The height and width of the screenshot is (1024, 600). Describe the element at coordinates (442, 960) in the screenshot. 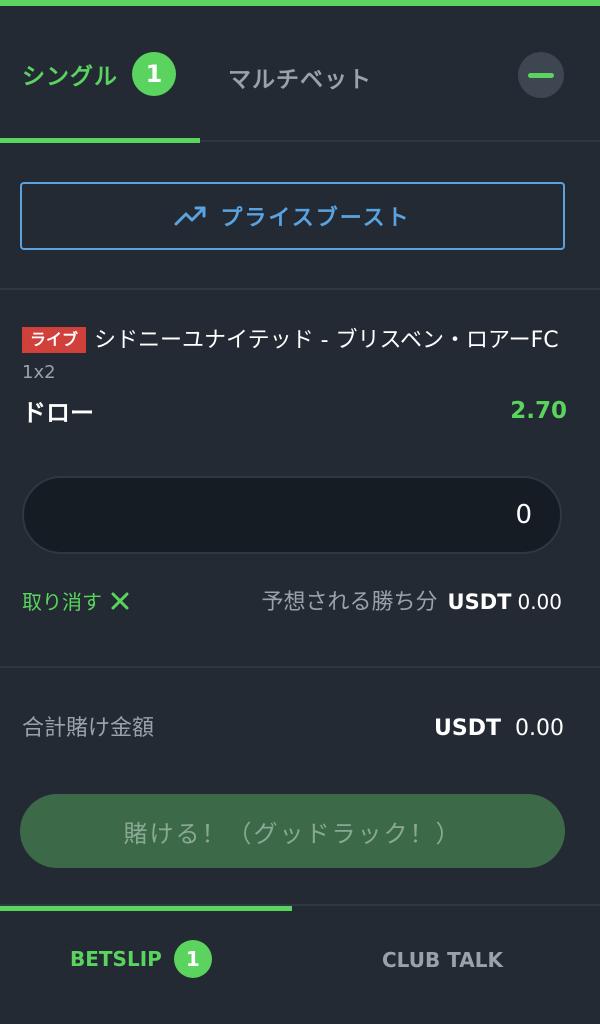

I see `bottom-tab-club-talk: CLUB TALK` at that location.